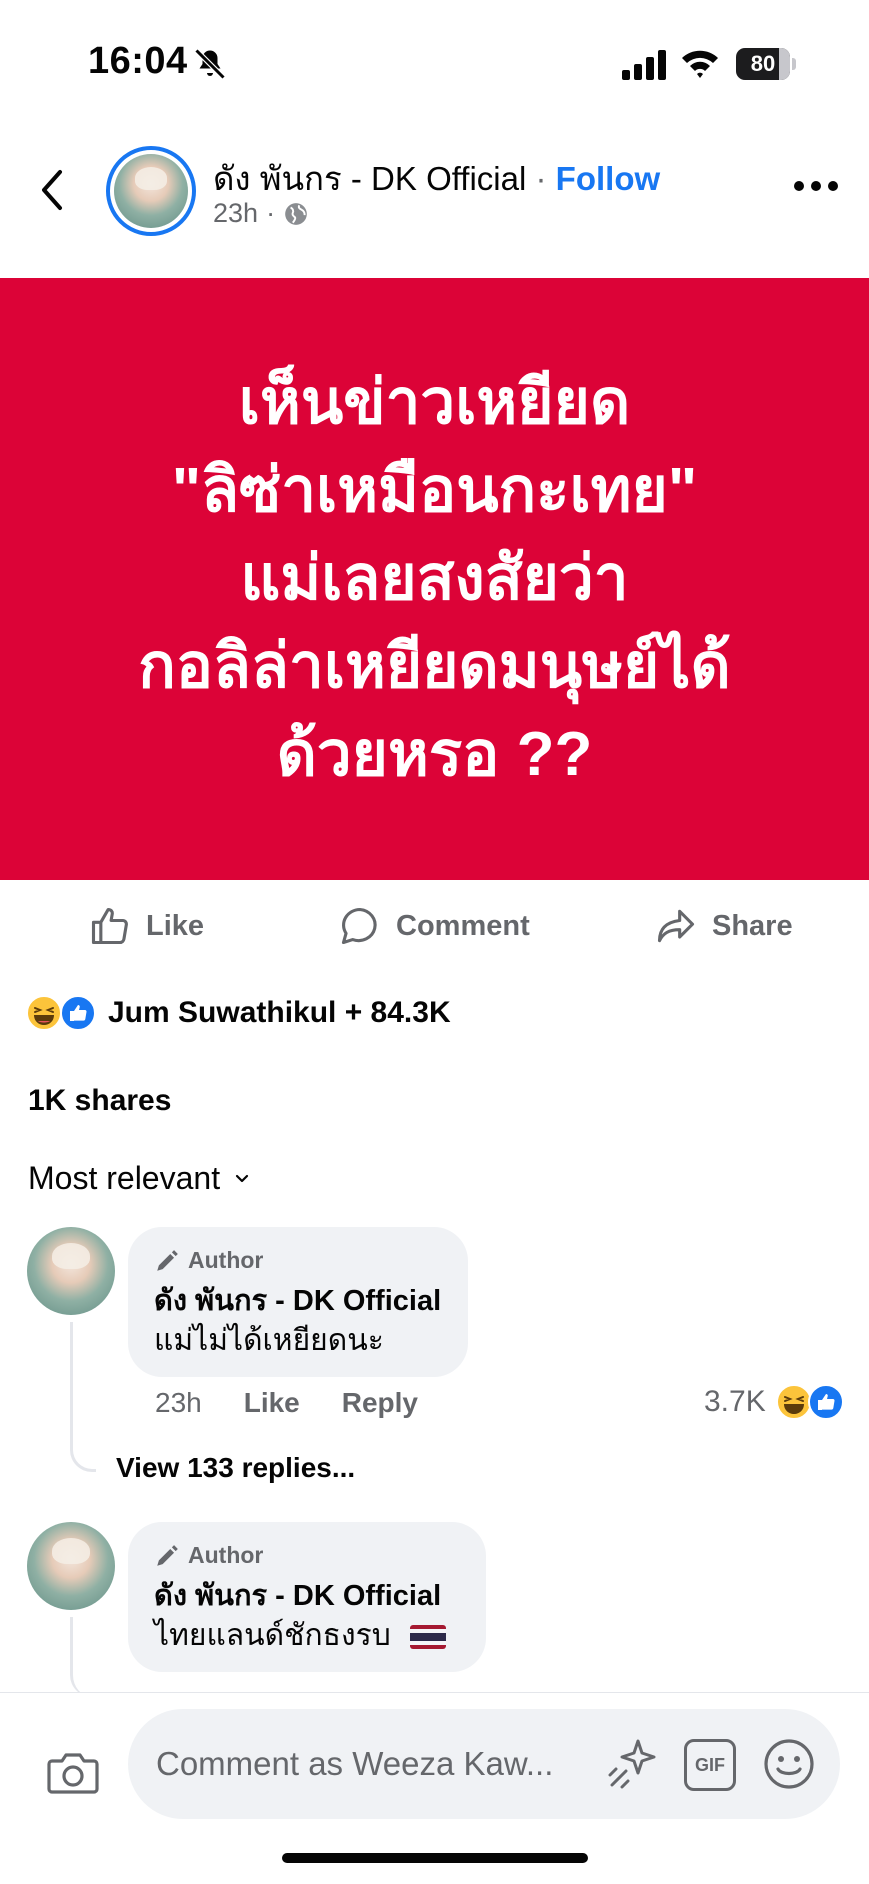  What do you see at coordinates (272, 1403) in the screenshot?
I see `comment-like-button: Like` at bounding box center [272, 1403].